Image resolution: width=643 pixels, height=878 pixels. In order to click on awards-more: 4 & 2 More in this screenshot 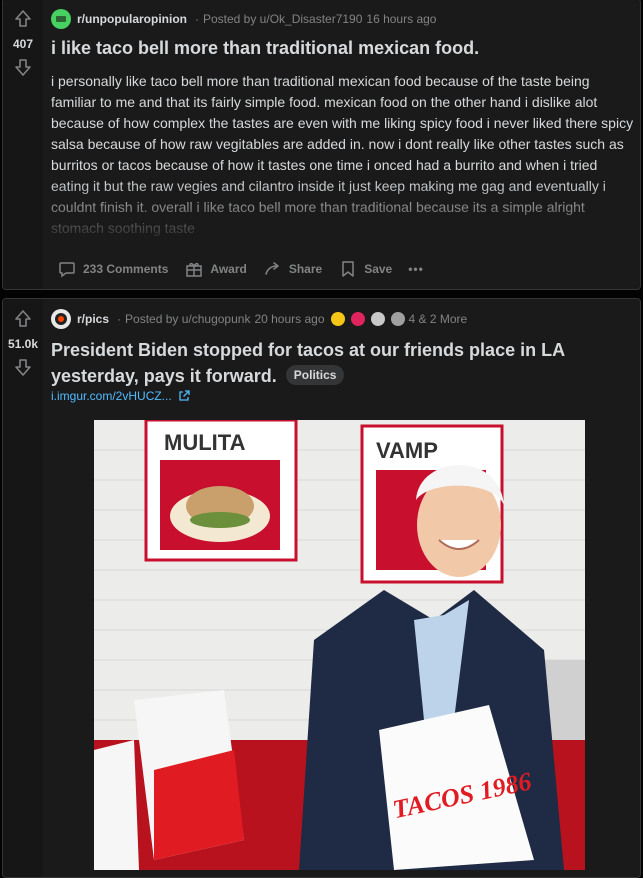, I will do `click(438, 319)`.